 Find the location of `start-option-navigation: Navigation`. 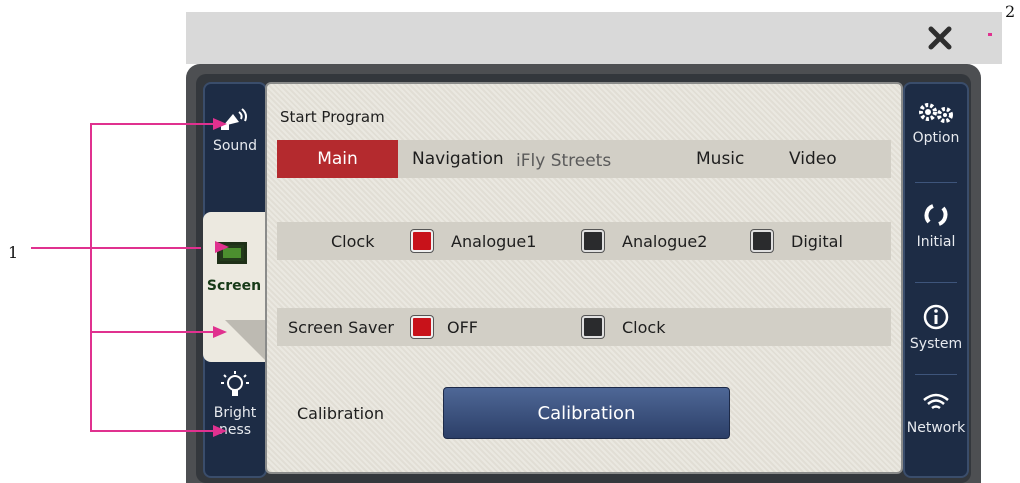

start-option-navigation: Navigation is located at coordinates (458, 159).